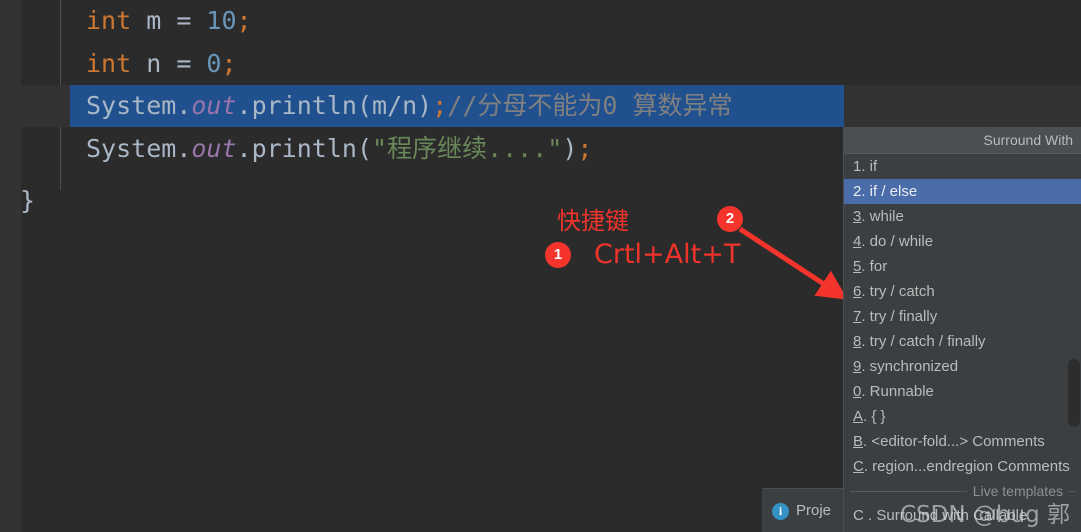 The width and height of the screenshot is (1081, 532). What do you see at coordinates (897, 241) in the screenshot?
I see `menu-item-label: . do / while` at bounding box center [897, 241].